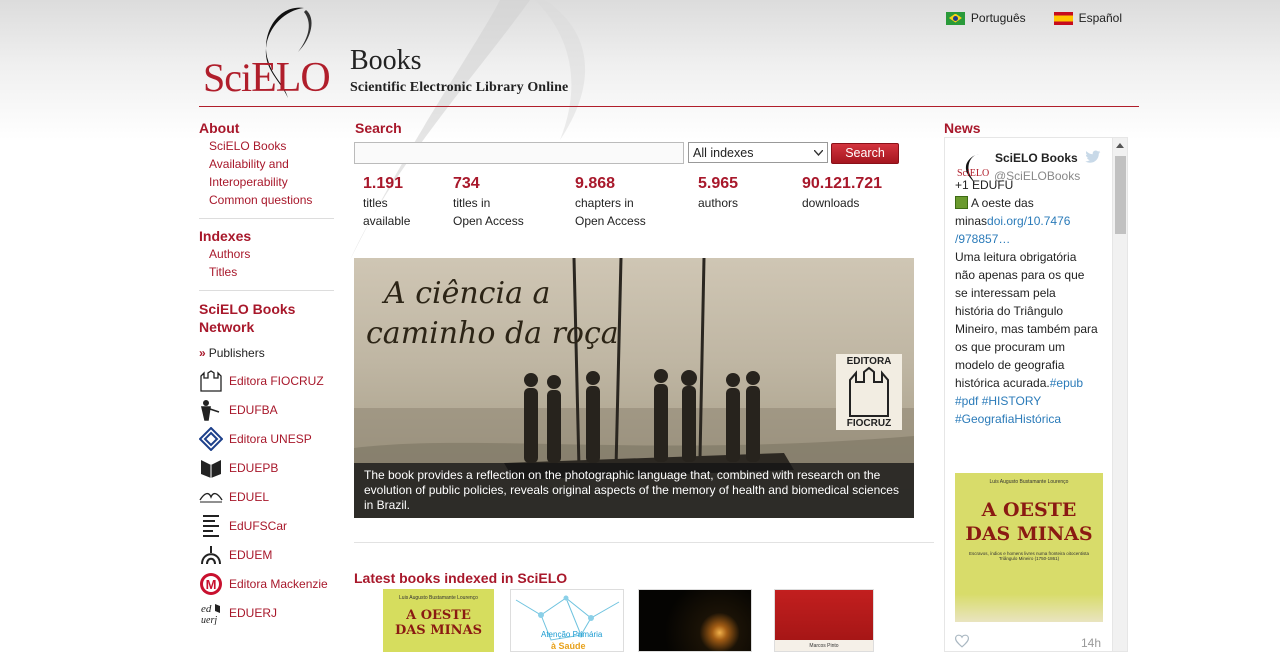 This screenshot has height=652, width=1280. I want to click on publisher-eduel: EDUEL, so click(266, 497).